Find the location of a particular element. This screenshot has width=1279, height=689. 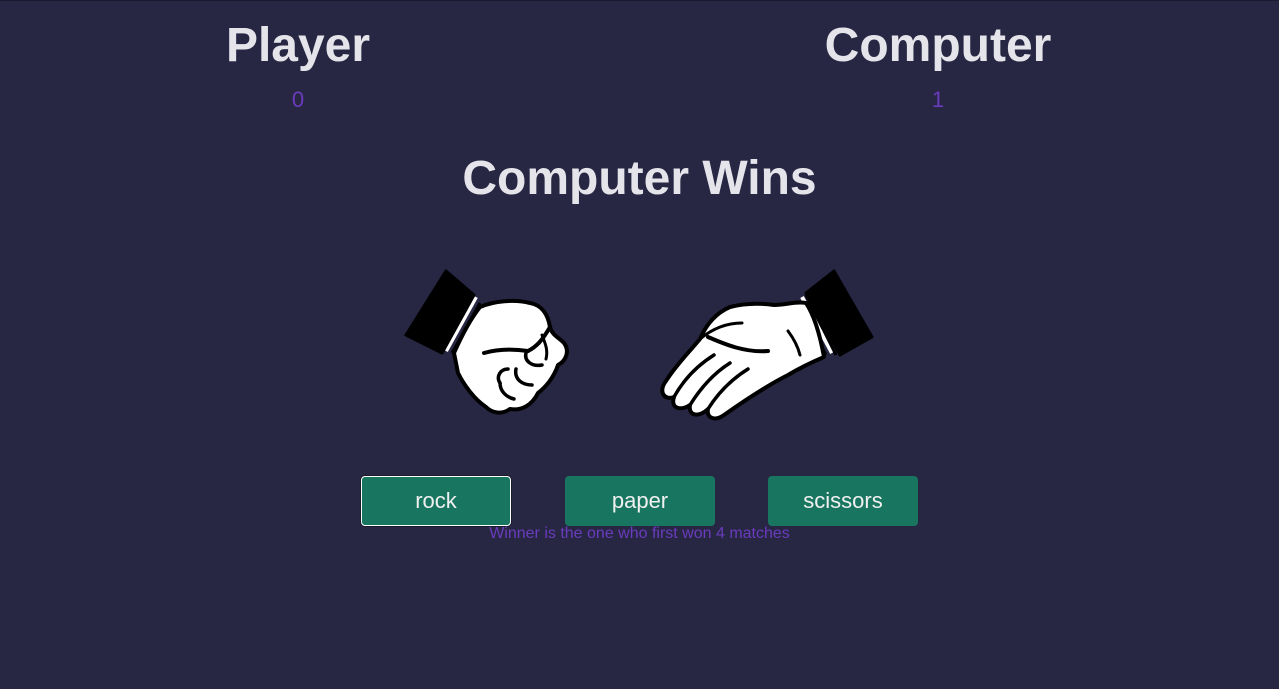

computer-score: 1 is located at coordinates (938, 99).